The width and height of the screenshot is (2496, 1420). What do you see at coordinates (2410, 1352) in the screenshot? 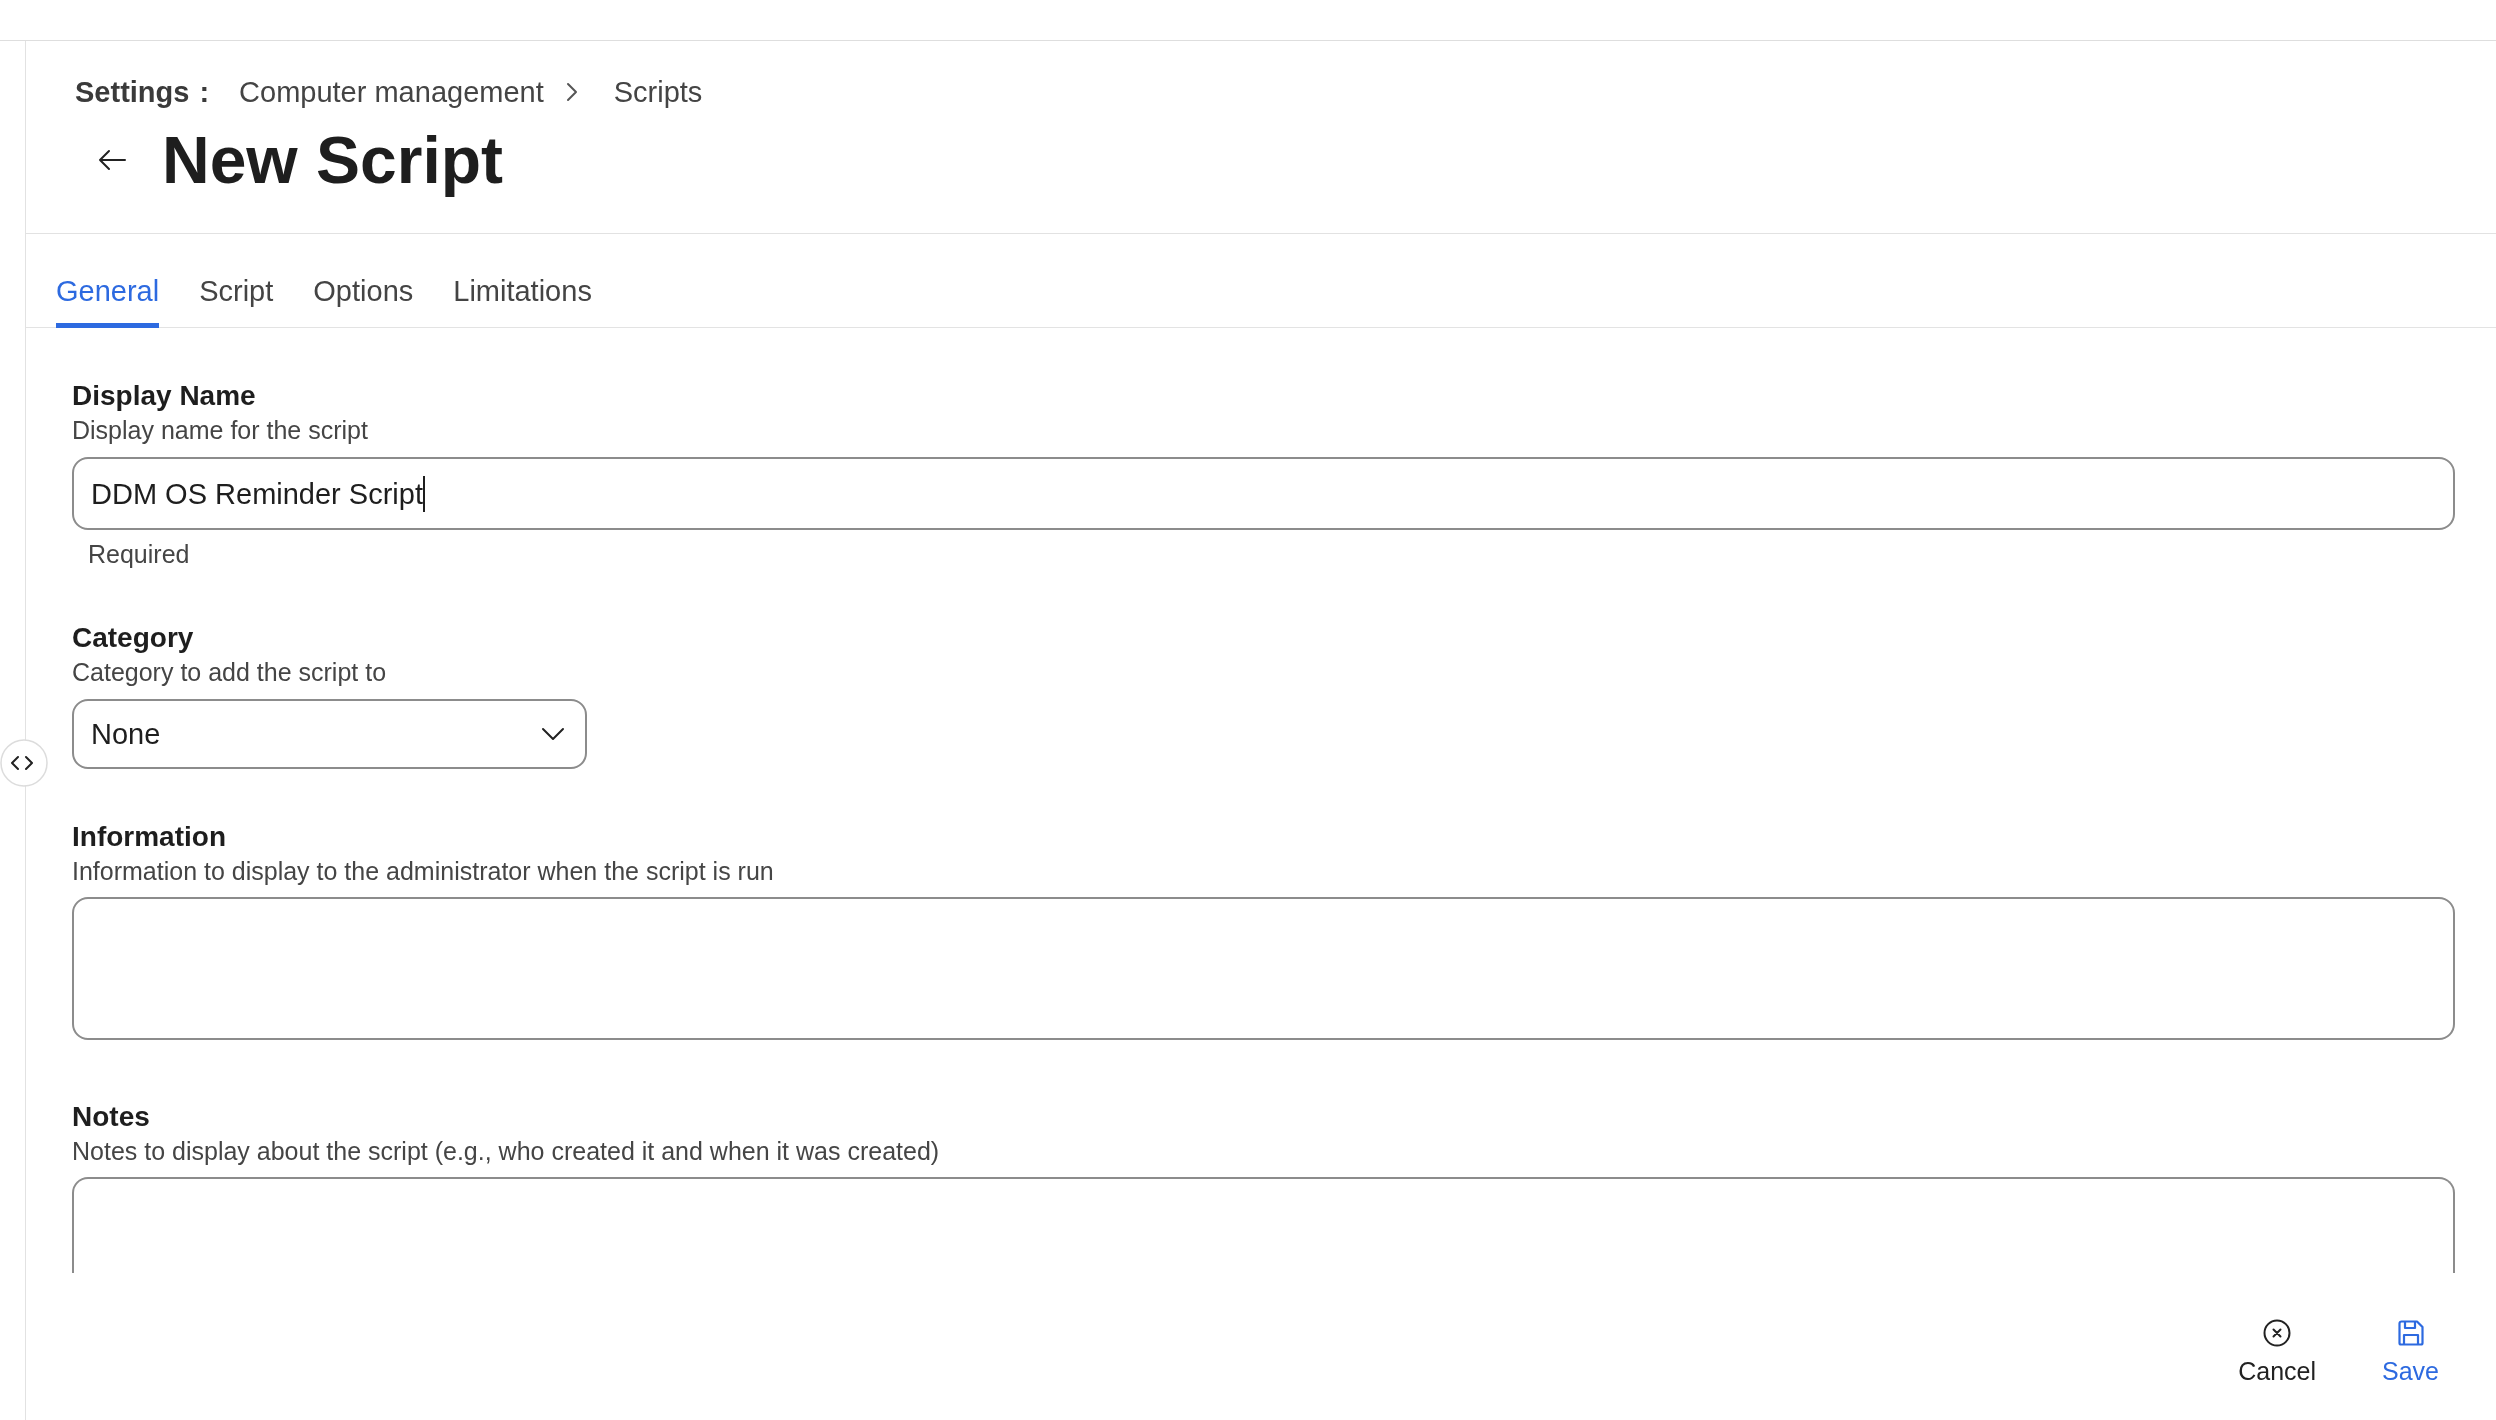
I see `save-button: Save` at bounding box center [2410, 1352].